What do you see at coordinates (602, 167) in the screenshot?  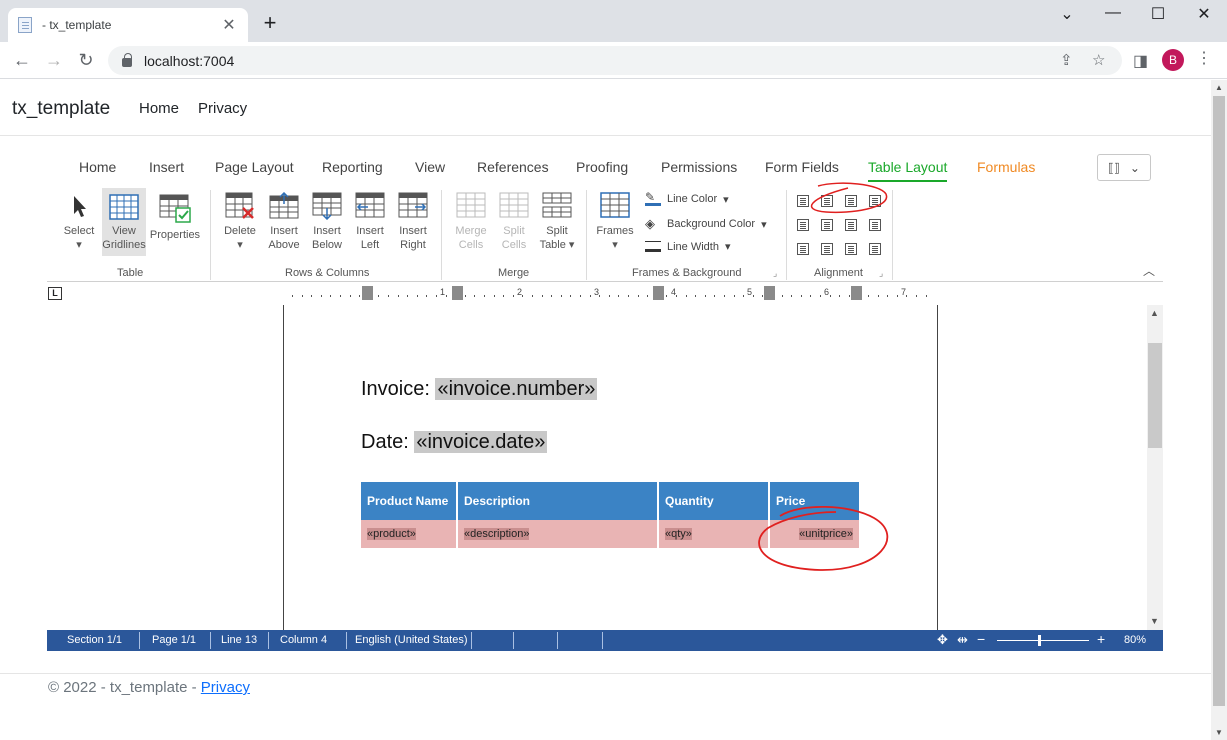 I see `ribbon-tab-proofing: Proofing` at bounding box center [602, 167].